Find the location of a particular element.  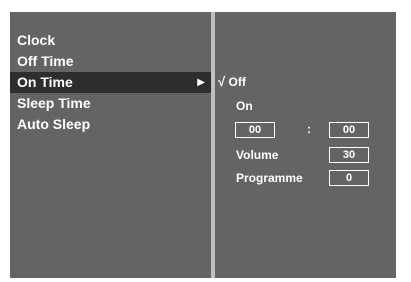

check-mark-icon: √ is located at coordinates (222, 81).